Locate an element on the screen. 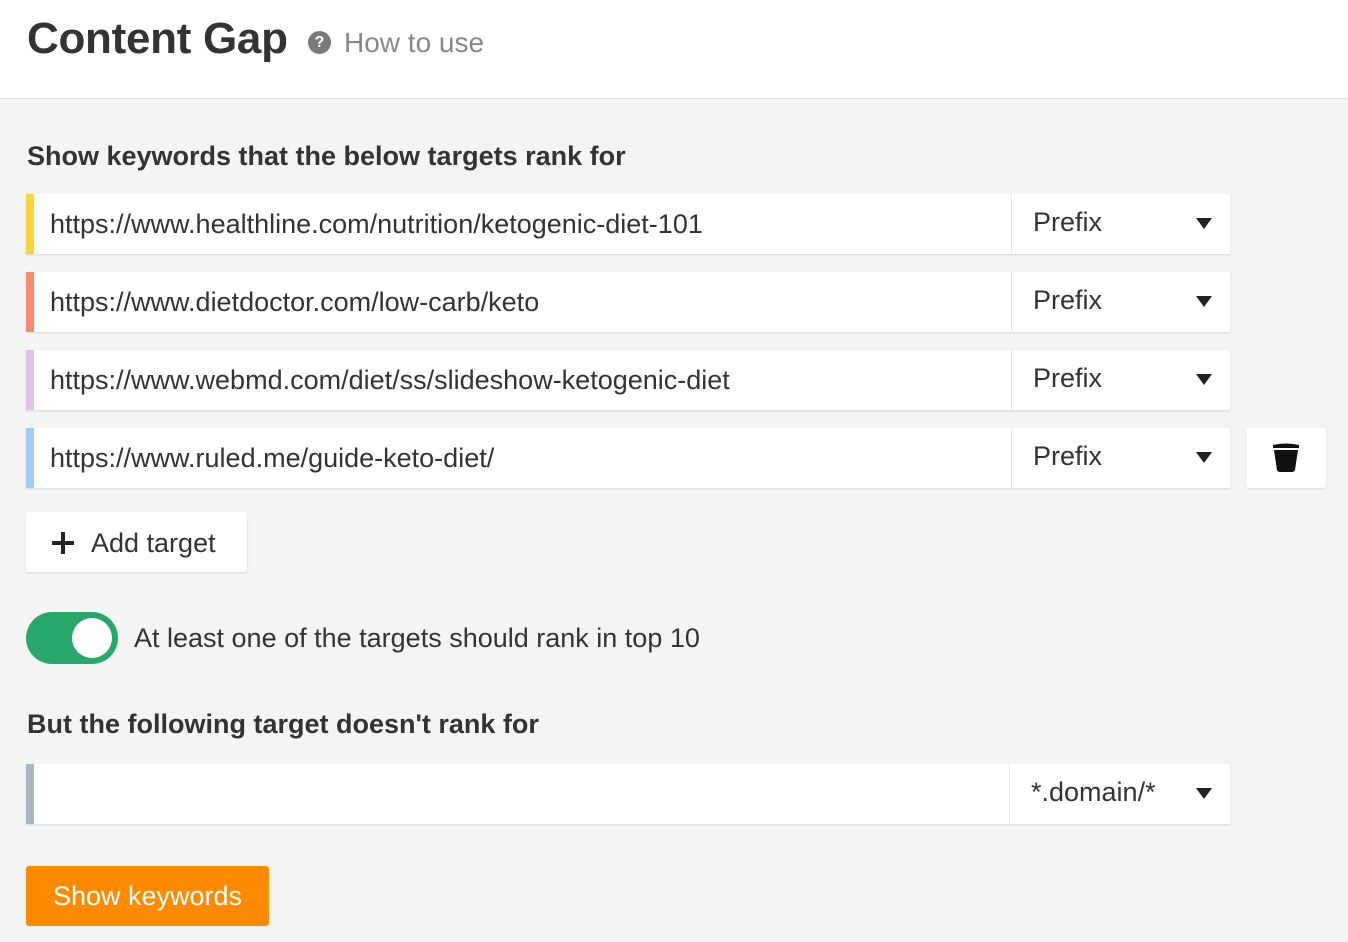  toggle-knob is located at coordinates (92, 638).